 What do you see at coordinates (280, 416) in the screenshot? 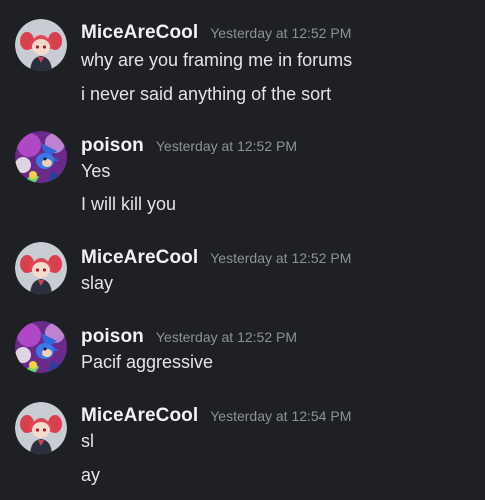
I see `timestamp: Yesterday at 12:54 PM` at bounding box center [280, 416].